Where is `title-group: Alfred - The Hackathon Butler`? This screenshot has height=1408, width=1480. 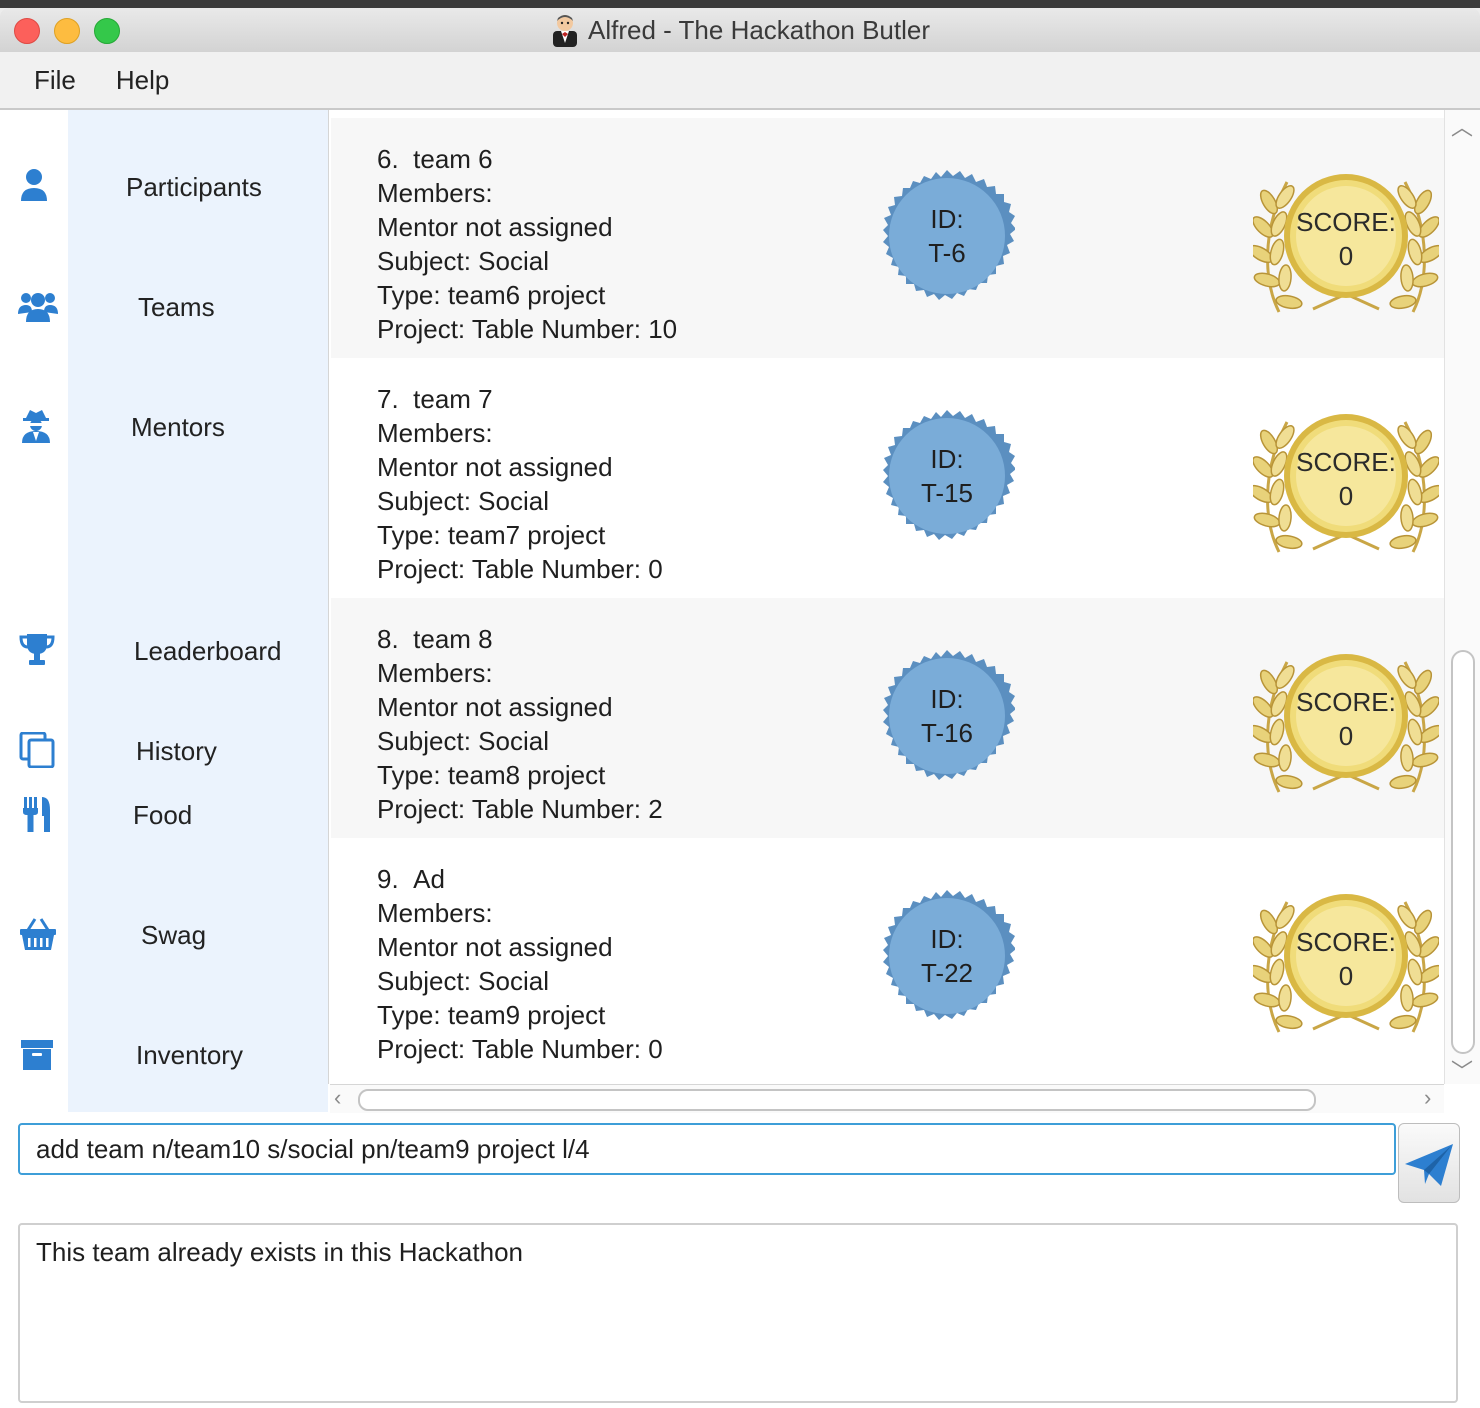
title-group: Alfred - The Hackathon Butler is located at coordinates (740, 30).